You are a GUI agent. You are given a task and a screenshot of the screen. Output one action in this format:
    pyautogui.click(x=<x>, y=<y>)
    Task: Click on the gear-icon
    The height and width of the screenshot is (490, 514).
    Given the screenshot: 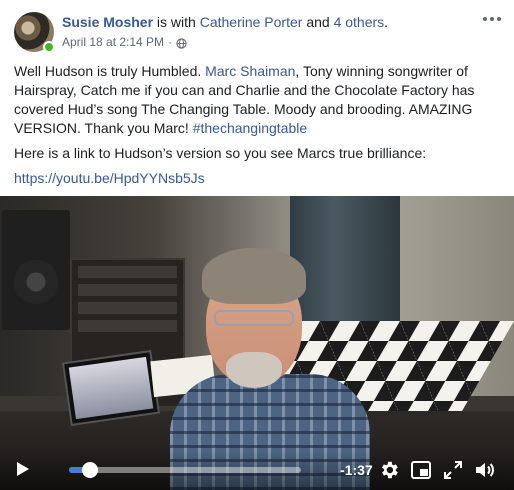 What is the action you would take?
    pyautogui.click(x=389, y=470)
    